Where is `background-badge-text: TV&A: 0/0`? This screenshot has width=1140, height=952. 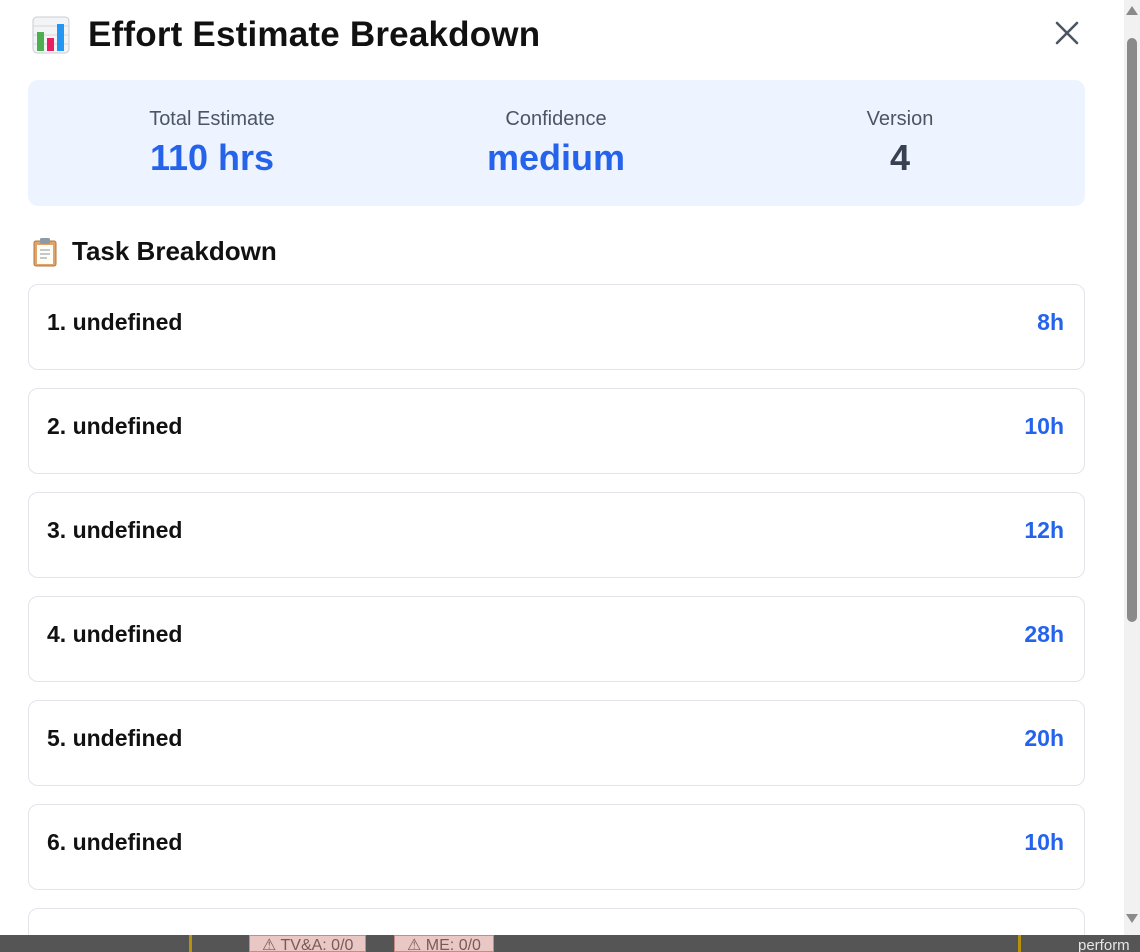 background-badge-text: TV&A: 0/0 is located at coordinates (317, 944).